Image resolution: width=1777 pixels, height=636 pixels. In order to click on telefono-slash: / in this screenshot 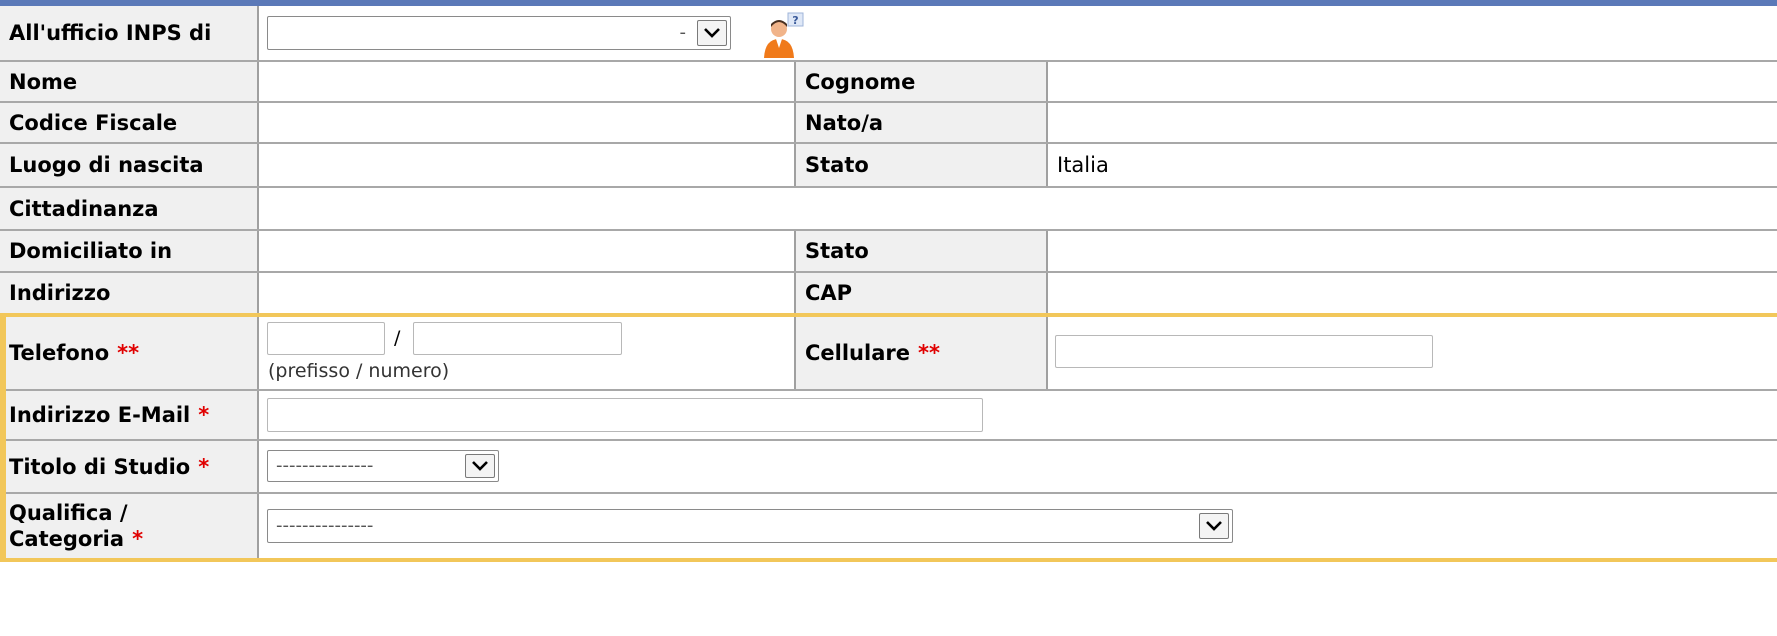, I will do `click(397, 338)`.